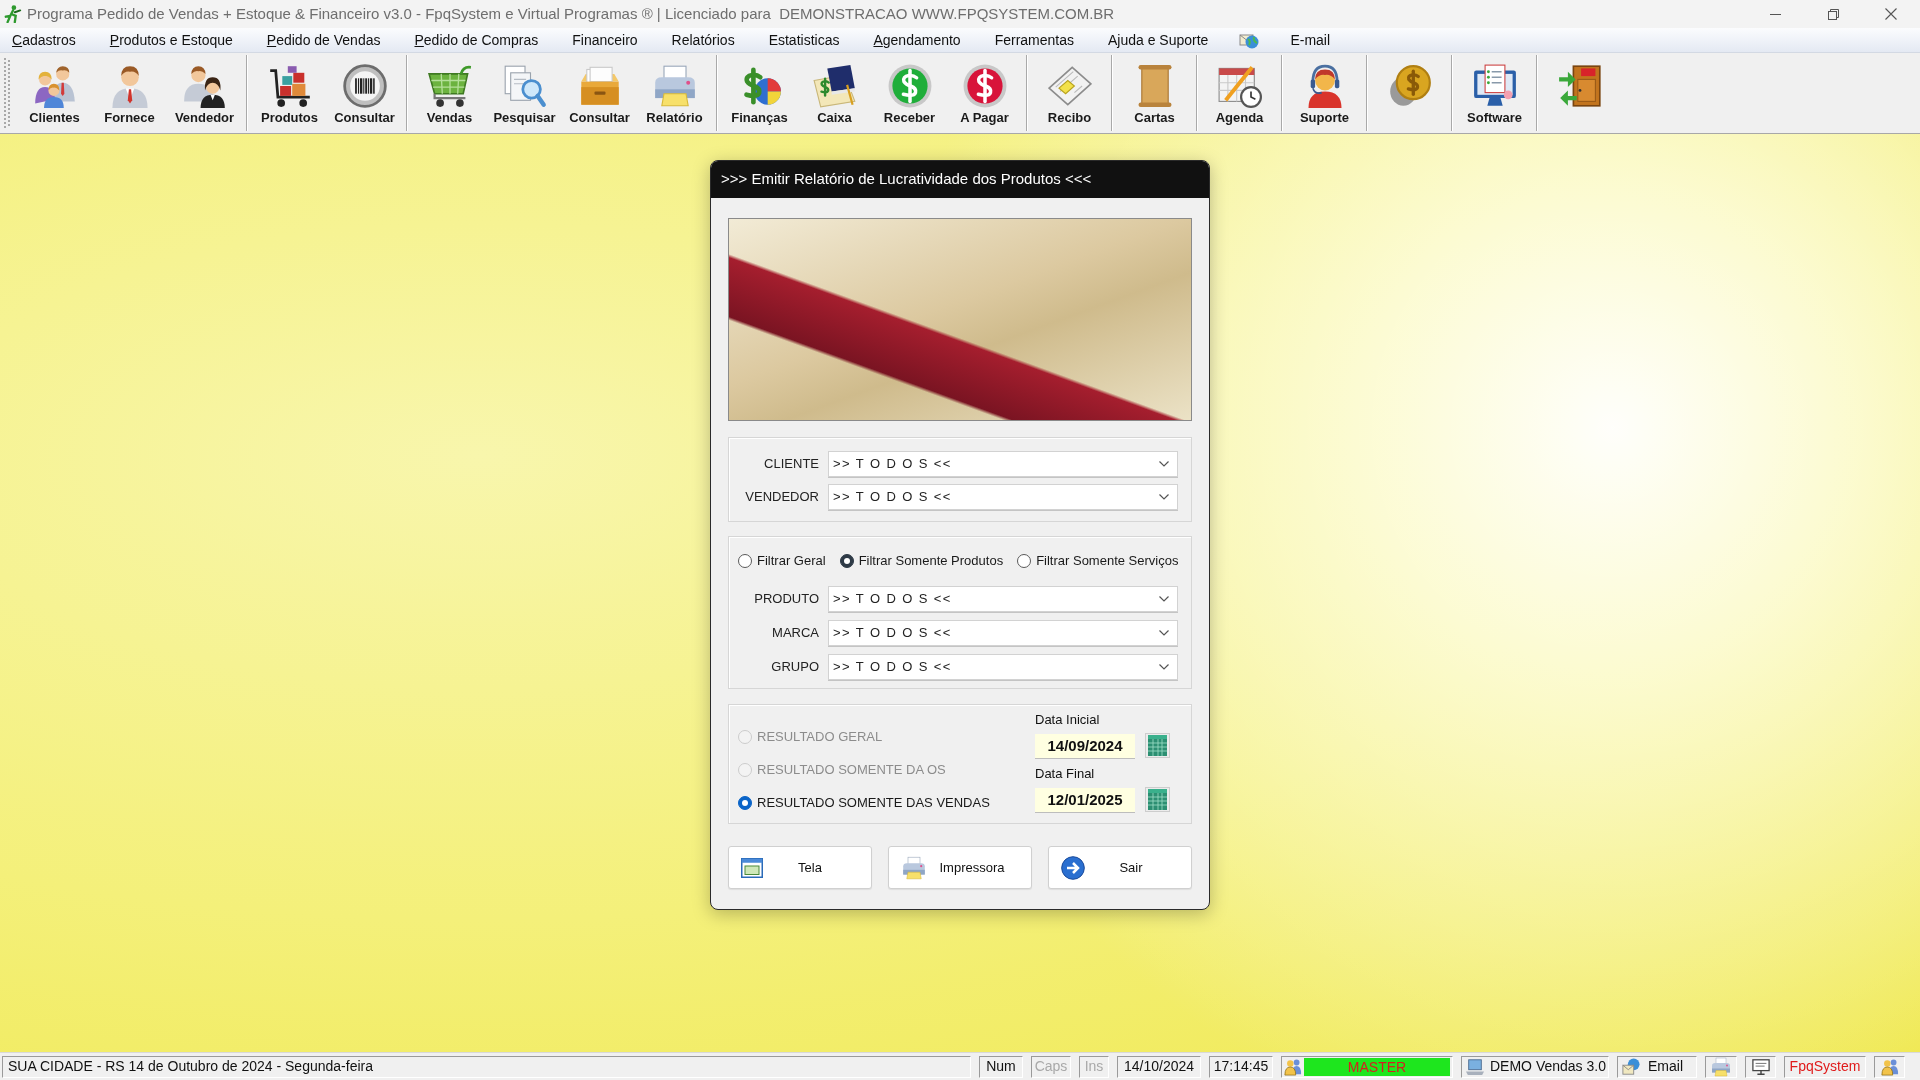  Describe the element at coordinates (1548, 1066) in the screenshot. I see `status-version: DEMO Vendas 3.0` at that location.